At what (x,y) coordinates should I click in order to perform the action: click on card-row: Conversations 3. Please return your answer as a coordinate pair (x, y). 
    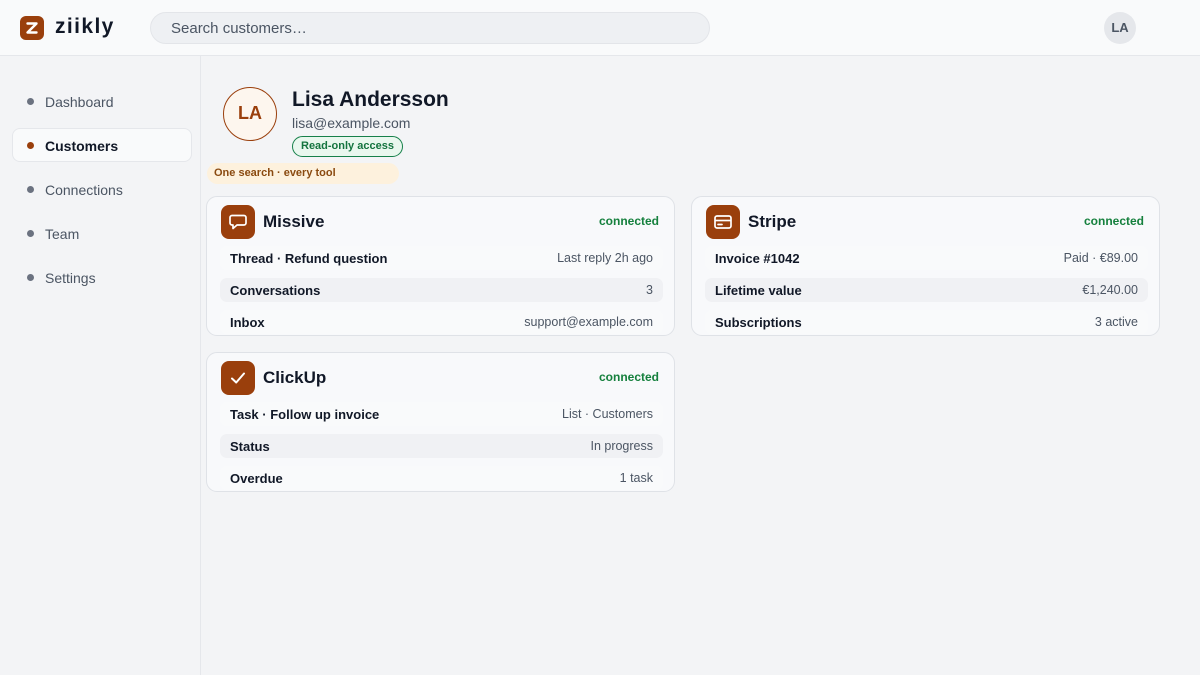
    Looking at the image, I should click on (441, 290).